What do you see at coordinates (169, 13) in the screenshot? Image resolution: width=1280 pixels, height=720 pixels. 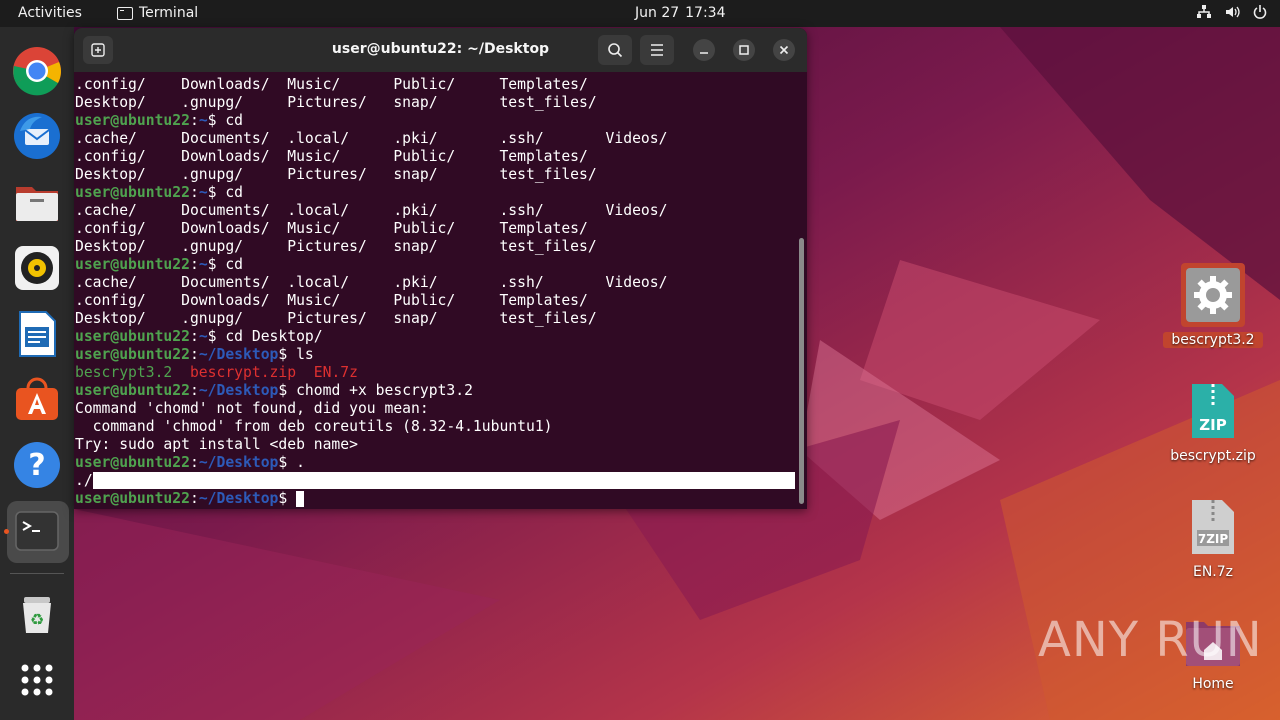 I see `app-menu-label: Terminal` at bounding box center [169, 13].